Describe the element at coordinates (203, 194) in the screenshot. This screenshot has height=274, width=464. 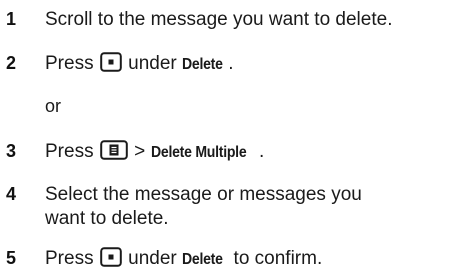
I see `step-text-line-1: Select the message or messages you` at that location.